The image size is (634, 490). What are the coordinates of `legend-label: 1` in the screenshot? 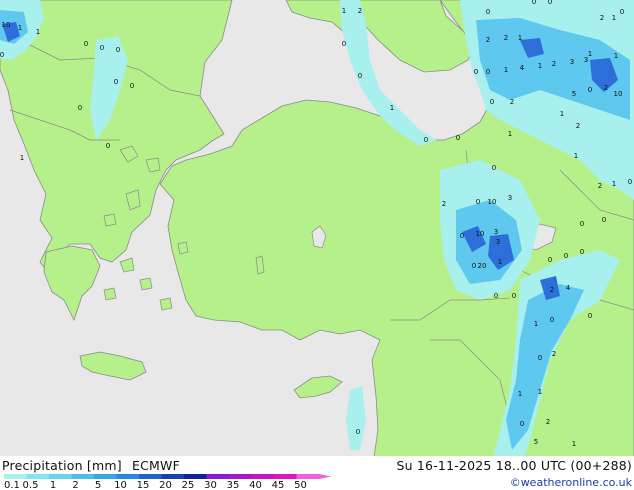 It's located at (53, 485).